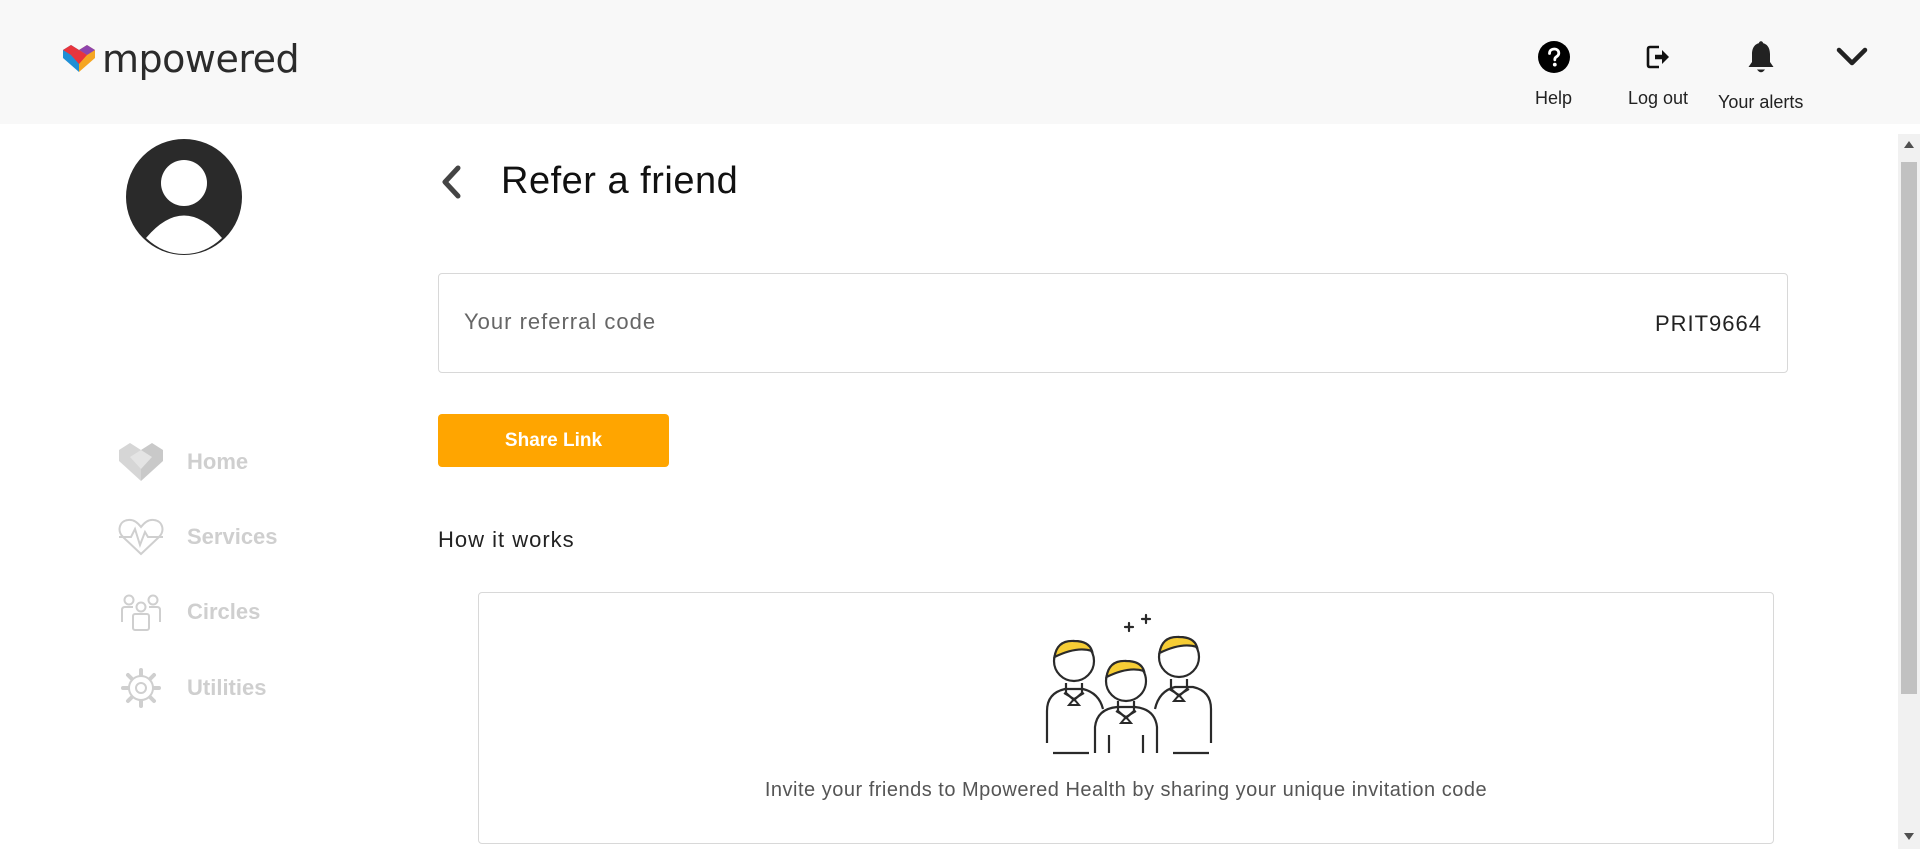 Image resolution: width=1920 pixels, height=849 pixels. I want to click on brand-logo: mpowered, so click(181, 59).